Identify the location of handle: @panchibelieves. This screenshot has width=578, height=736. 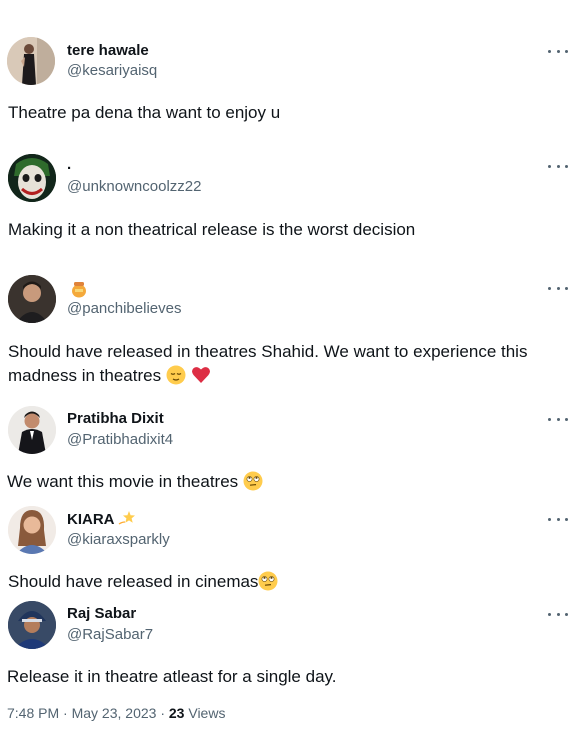
(124, 308).